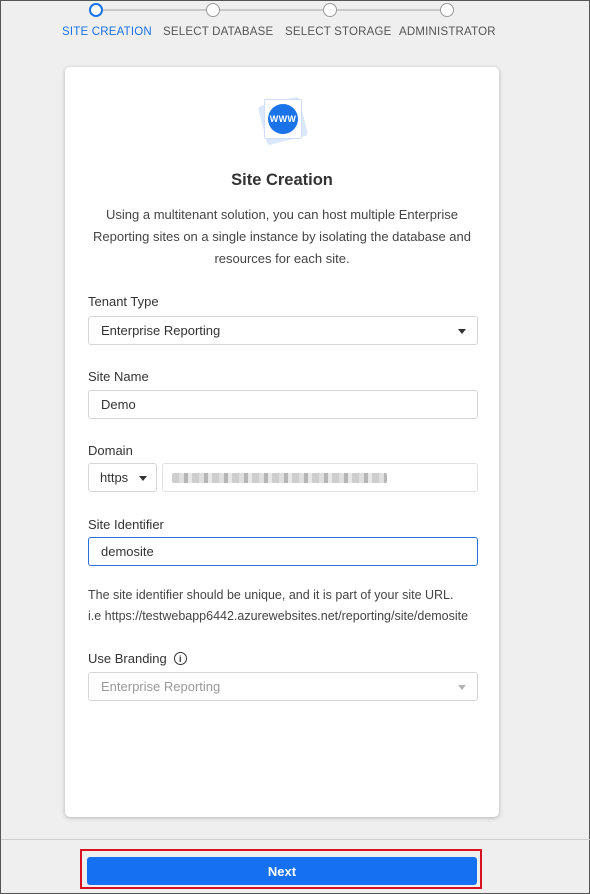 The image size is (590, 894). I want to click on site-identifier-label: Site Identifier, so click(126, 524).